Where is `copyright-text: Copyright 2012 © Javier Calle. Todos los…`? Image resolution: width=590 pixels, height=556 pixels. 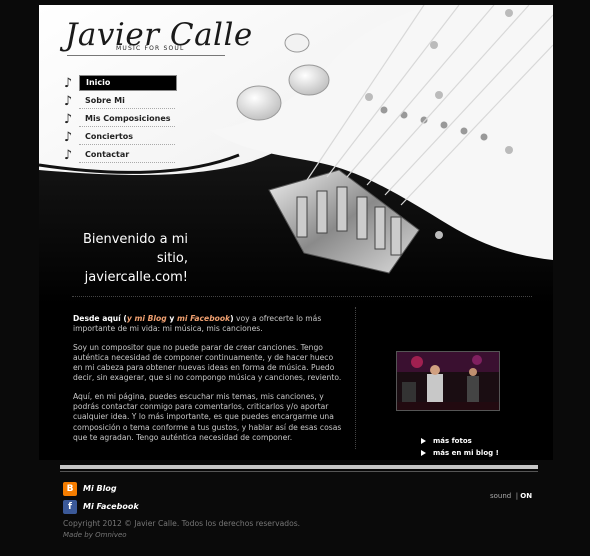 copyright-text: Copyright 2012 © Javier Calle. Todos los… is located at coordinates (182, 523).